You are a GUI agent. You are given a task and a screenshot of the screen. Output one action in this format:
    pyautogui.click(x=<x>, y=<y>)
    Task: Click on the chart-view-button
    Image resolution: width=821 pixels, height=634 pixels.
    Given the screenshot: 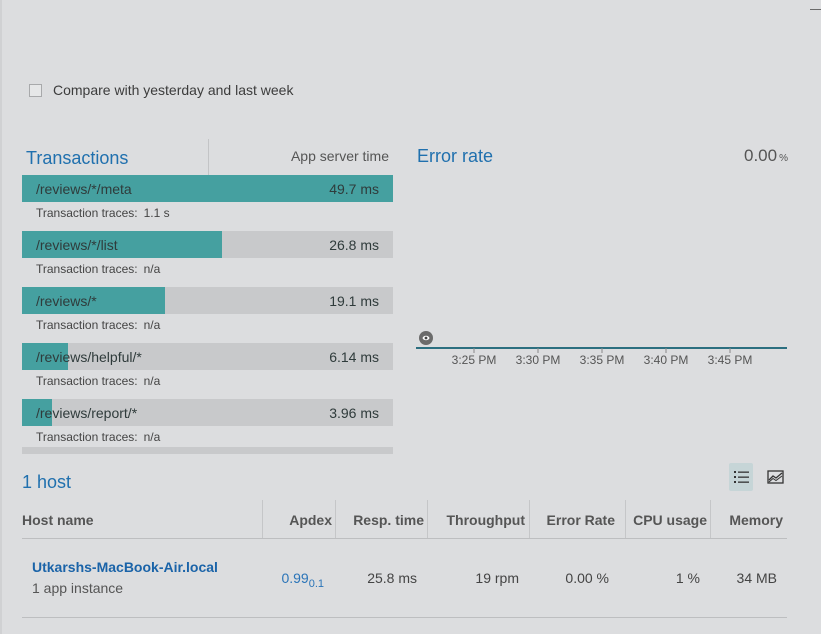 What is the action you would take?
    pyautogui.click(x=776, y=477)
    